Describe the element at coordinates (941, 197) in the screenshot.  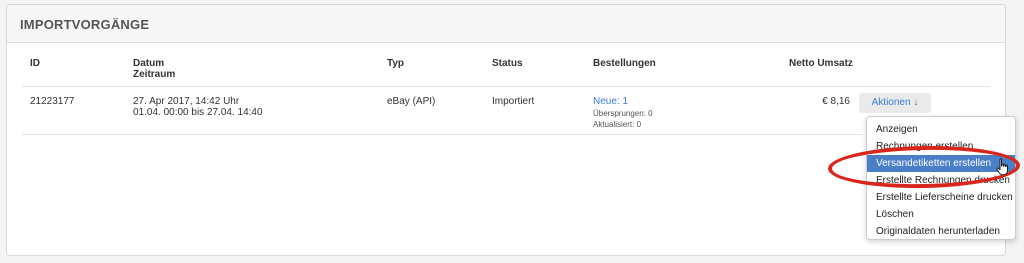
I see `menu-item-lieferscheine-drucken: Erstellte Lieferscheine drucken` at that location.